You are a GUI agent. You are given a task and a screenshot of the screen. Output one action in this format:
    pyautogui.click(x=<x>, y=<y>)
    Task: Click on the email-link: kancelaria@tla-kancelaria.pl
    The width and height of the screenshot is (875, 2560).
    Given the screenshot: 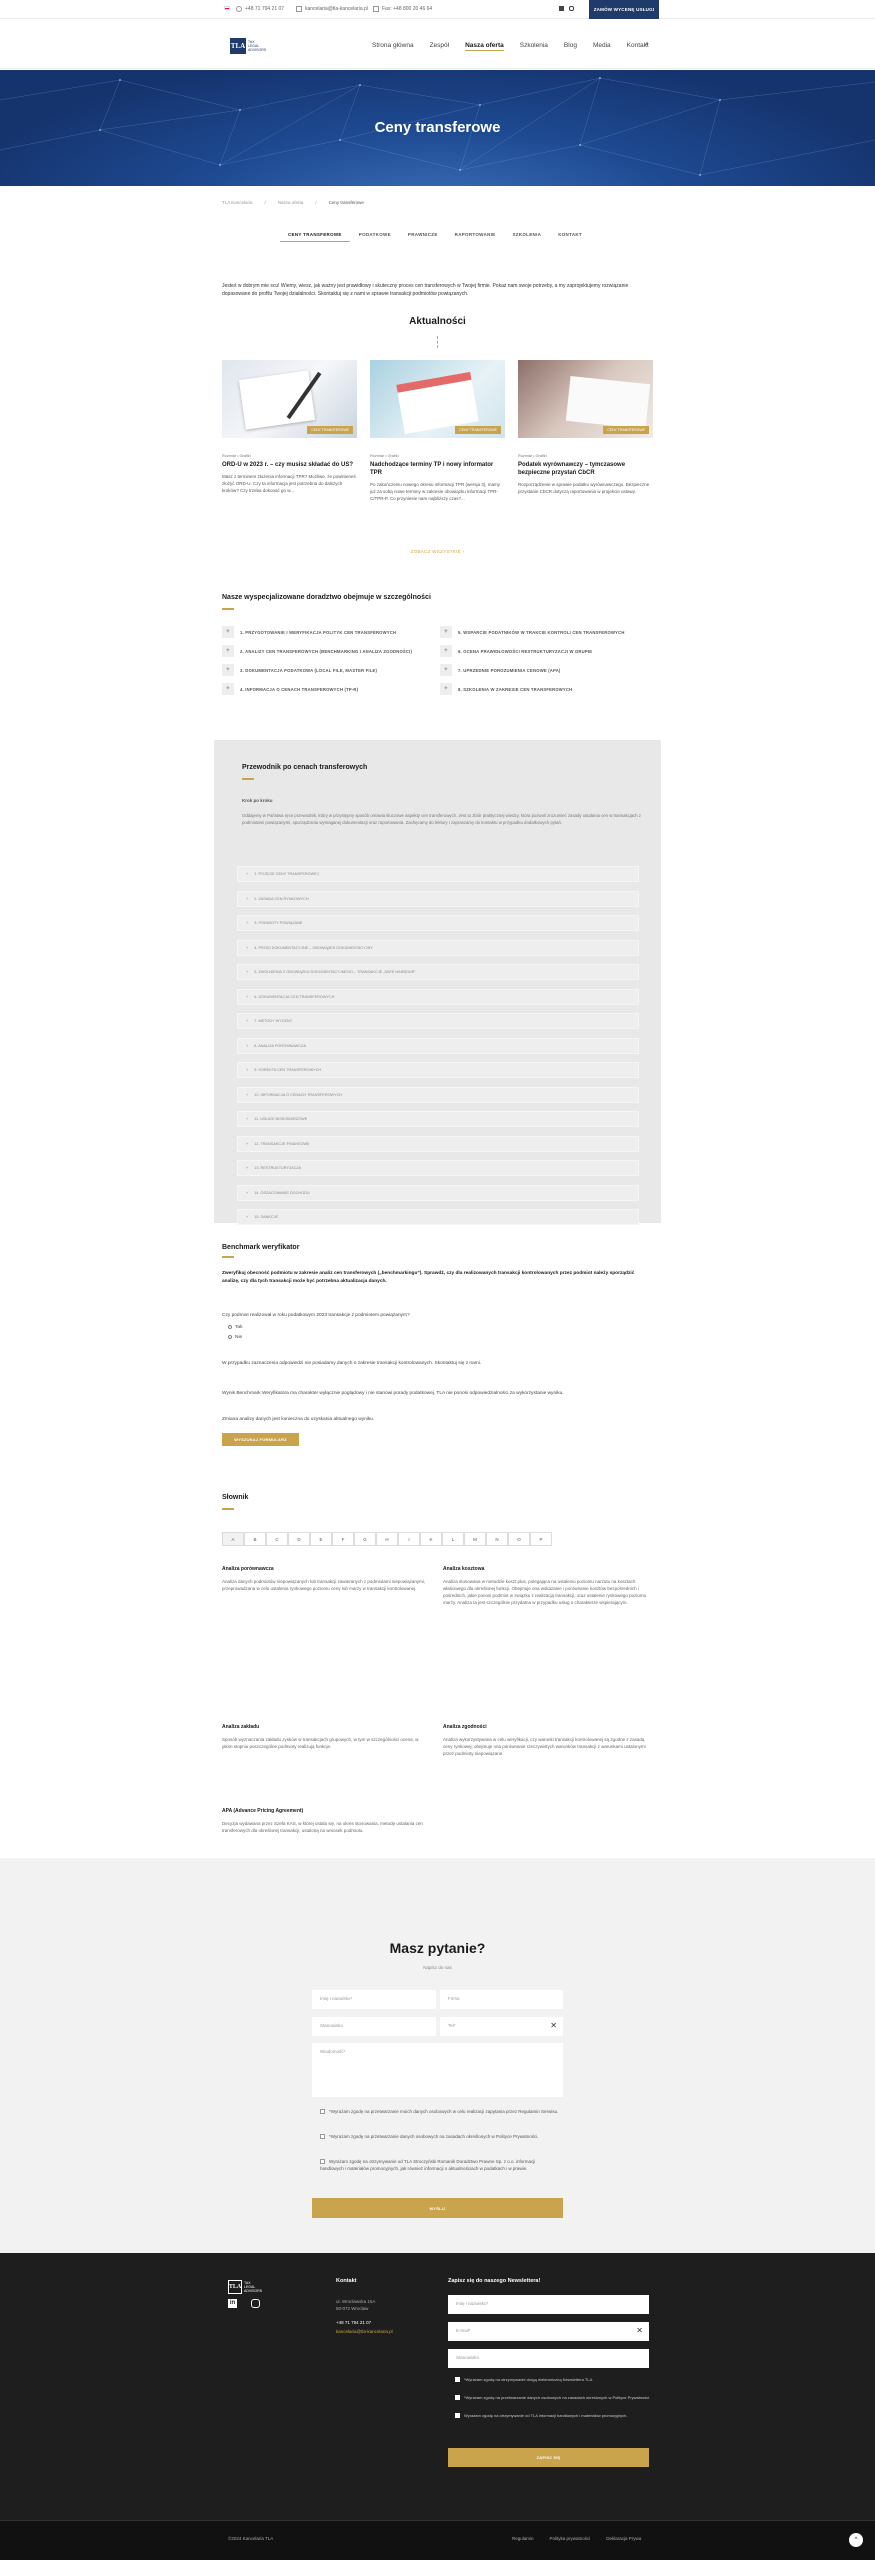 What is the action you would take?
    pyautogui.click(x=332, y=9)
    